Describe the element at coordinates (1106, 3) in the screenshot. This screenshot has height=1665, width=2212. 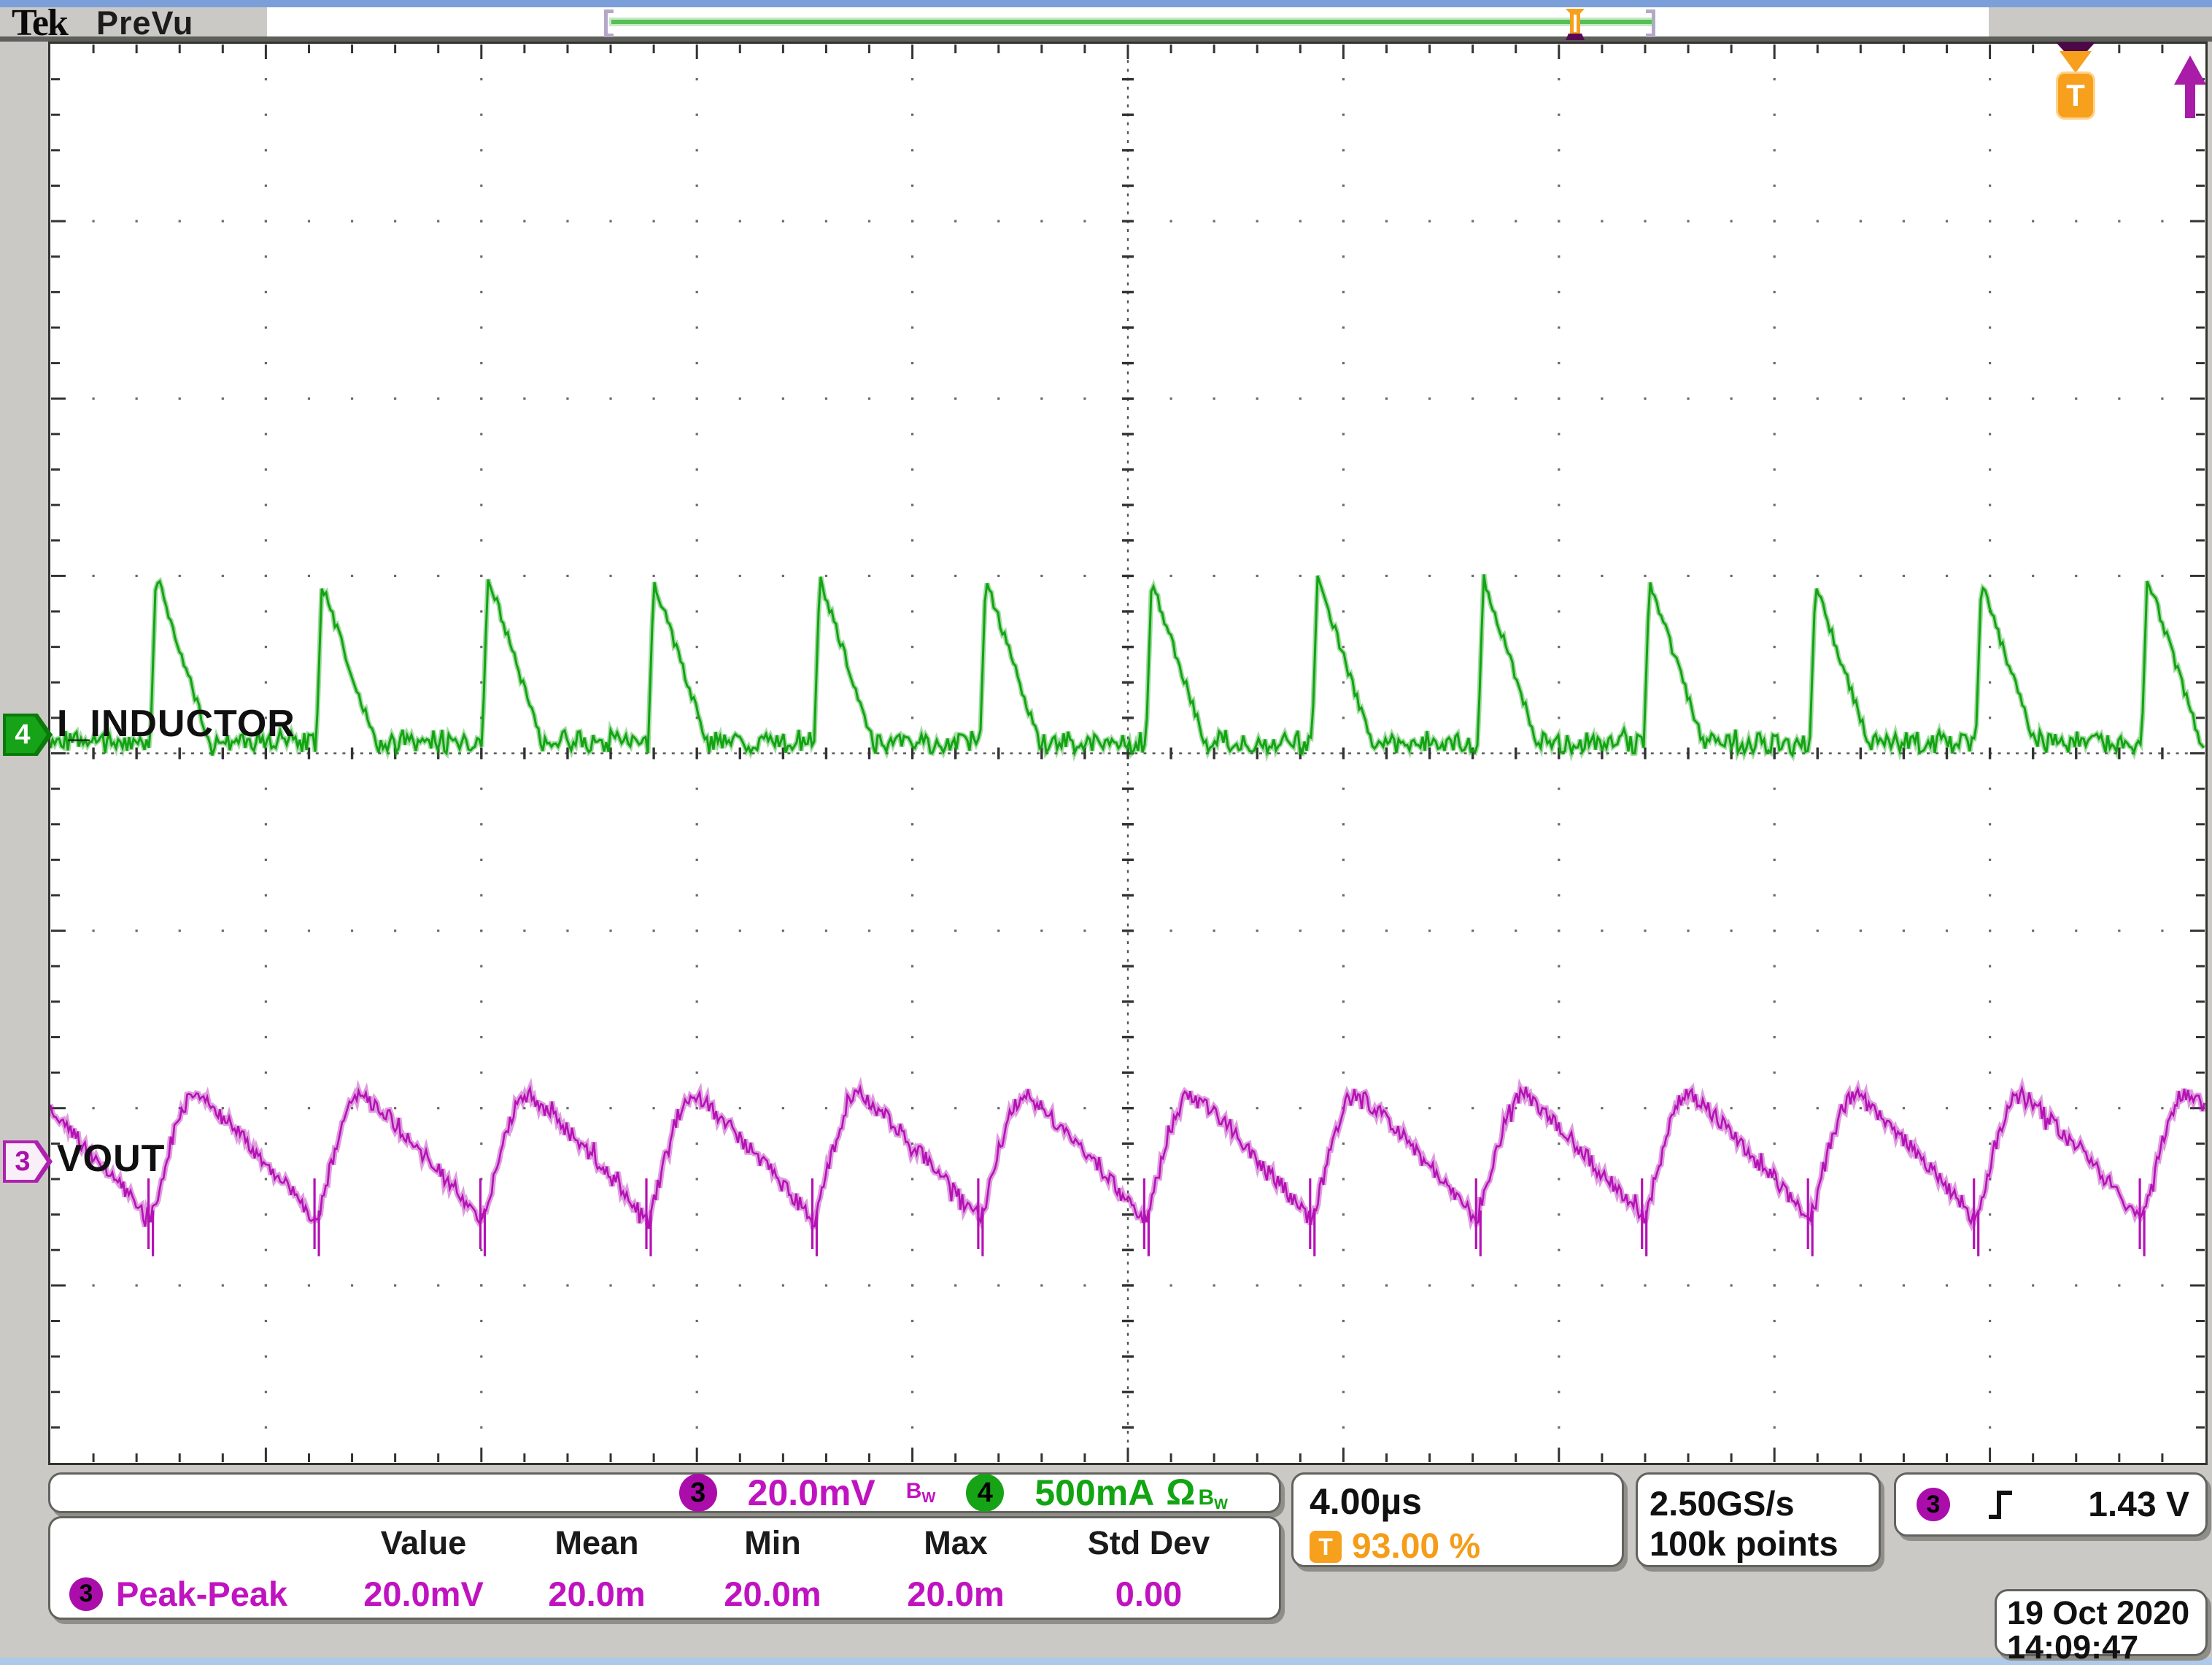
I see `window-top-border` at that location.